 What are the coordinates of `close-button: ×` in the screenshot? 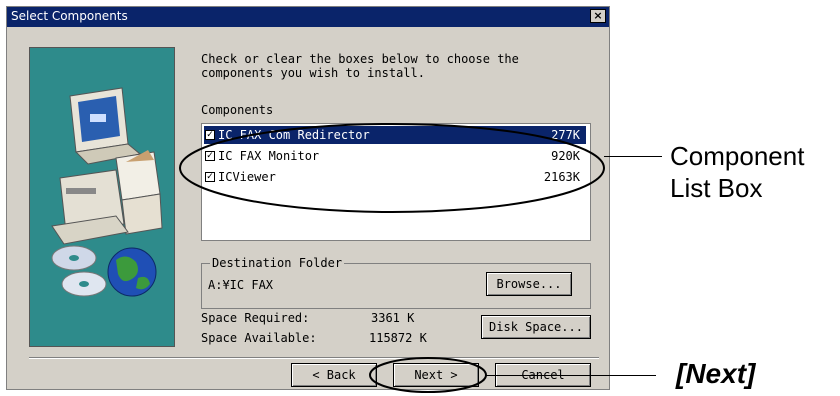 It's located at (598, 16).